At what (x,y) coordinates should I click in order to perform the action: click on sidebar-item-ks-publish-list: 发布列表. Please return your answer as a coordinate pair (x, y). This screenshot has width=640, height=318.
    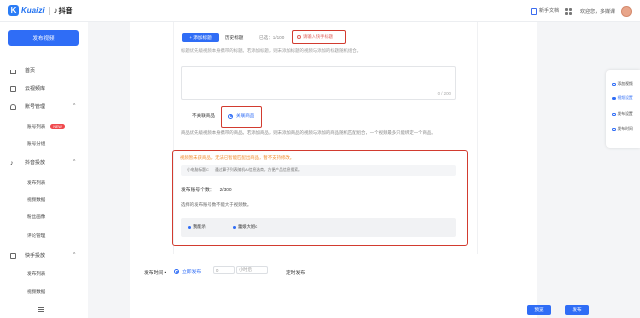
    Looking at the image, I should click on (36, 274).